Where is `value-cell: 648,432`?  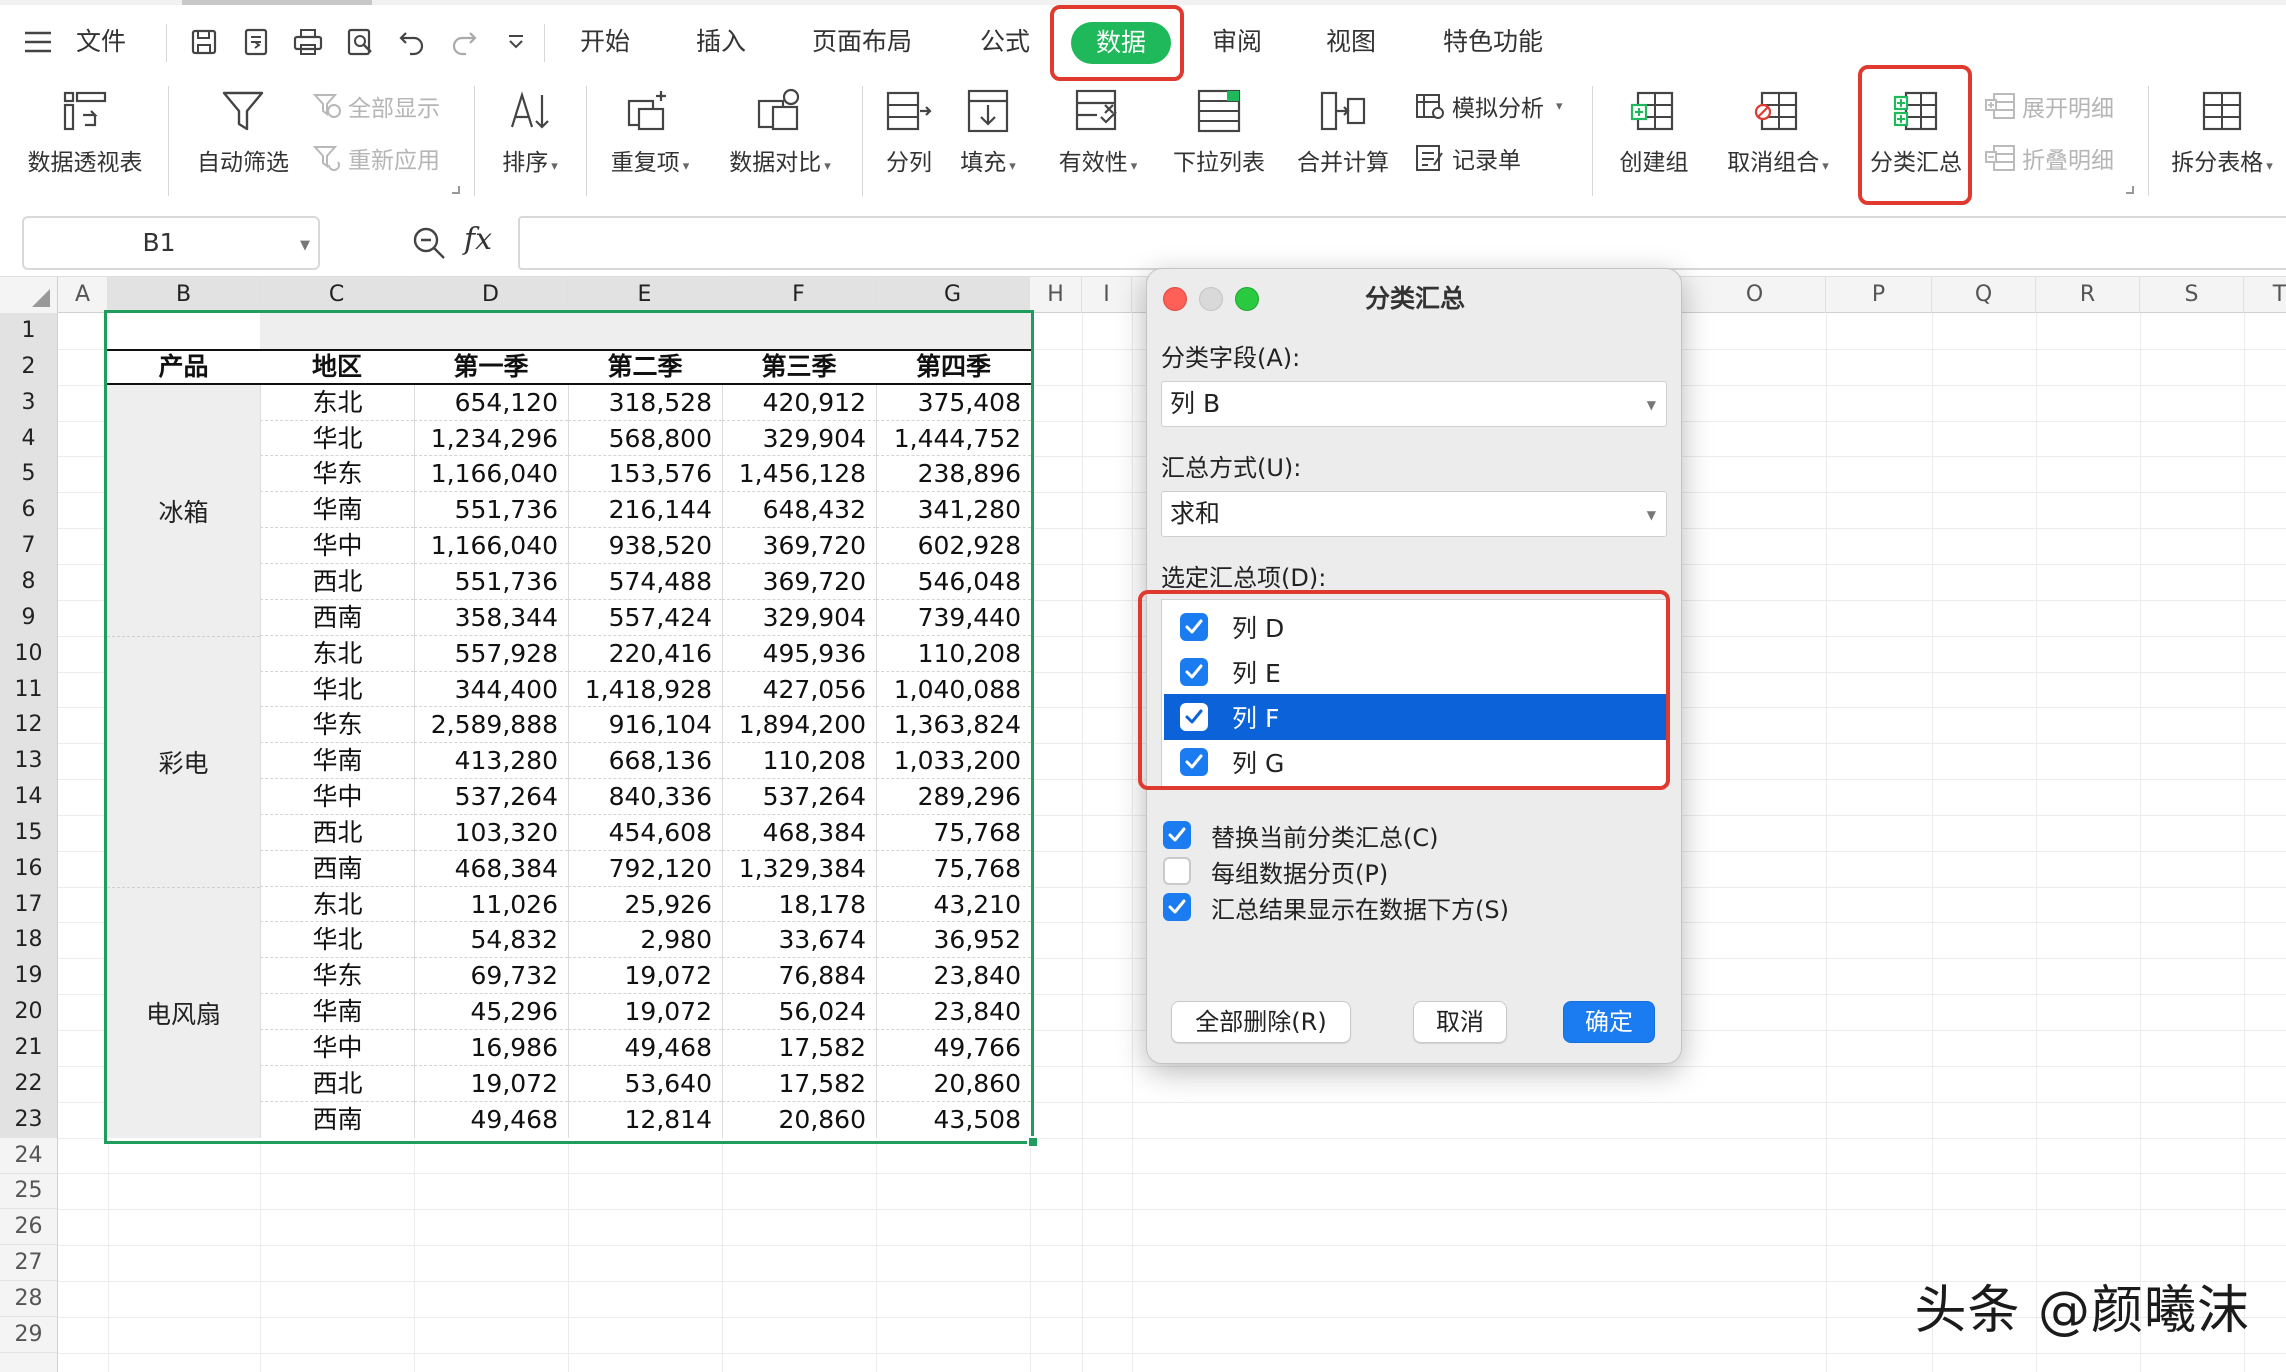 value-cell: 648,432 is located at coordinates (799, 510).